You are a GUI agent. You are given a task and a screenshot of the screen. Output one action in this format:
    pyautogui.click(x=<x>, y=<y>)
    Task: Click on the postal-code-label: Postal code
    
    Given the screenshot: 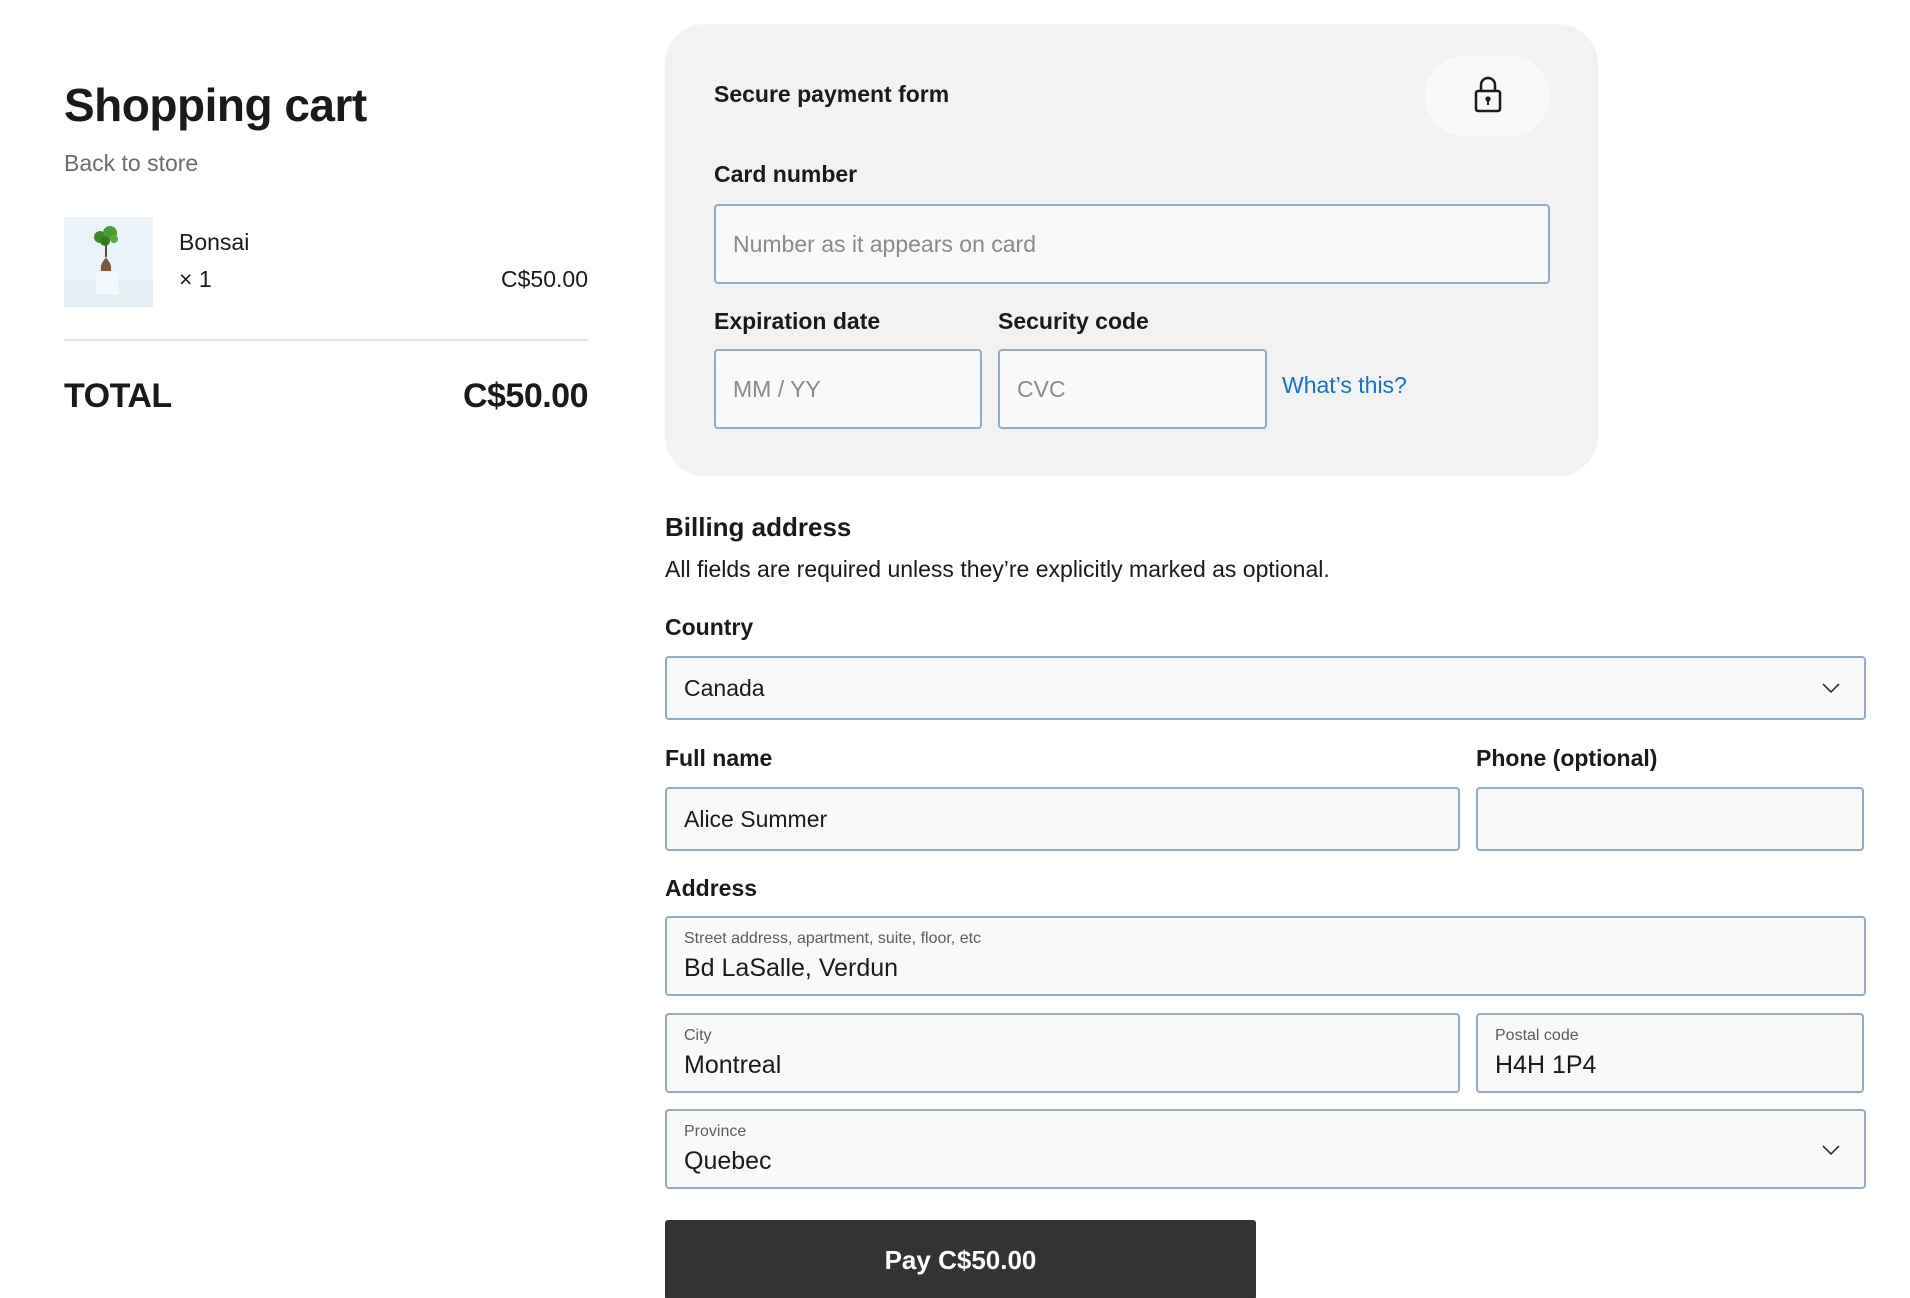 What is the action you would take?
    pyautogui.click(x=1537, y=1035)
    